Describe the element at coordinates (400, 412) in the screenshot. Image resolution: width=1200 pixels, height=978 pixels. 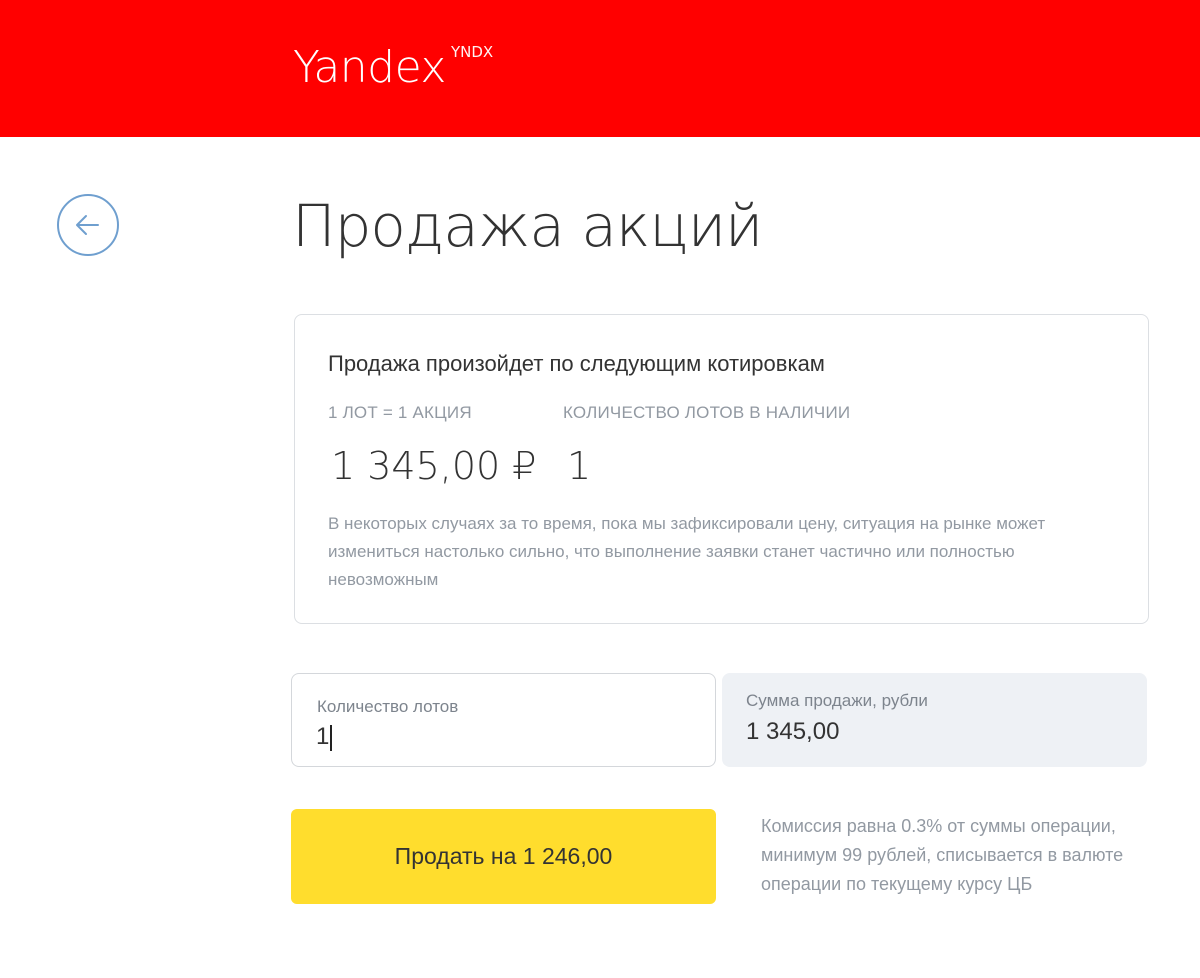
I see `lot-size-label: 1 ЛОТ = 1 АКЦИЯ` at that location.